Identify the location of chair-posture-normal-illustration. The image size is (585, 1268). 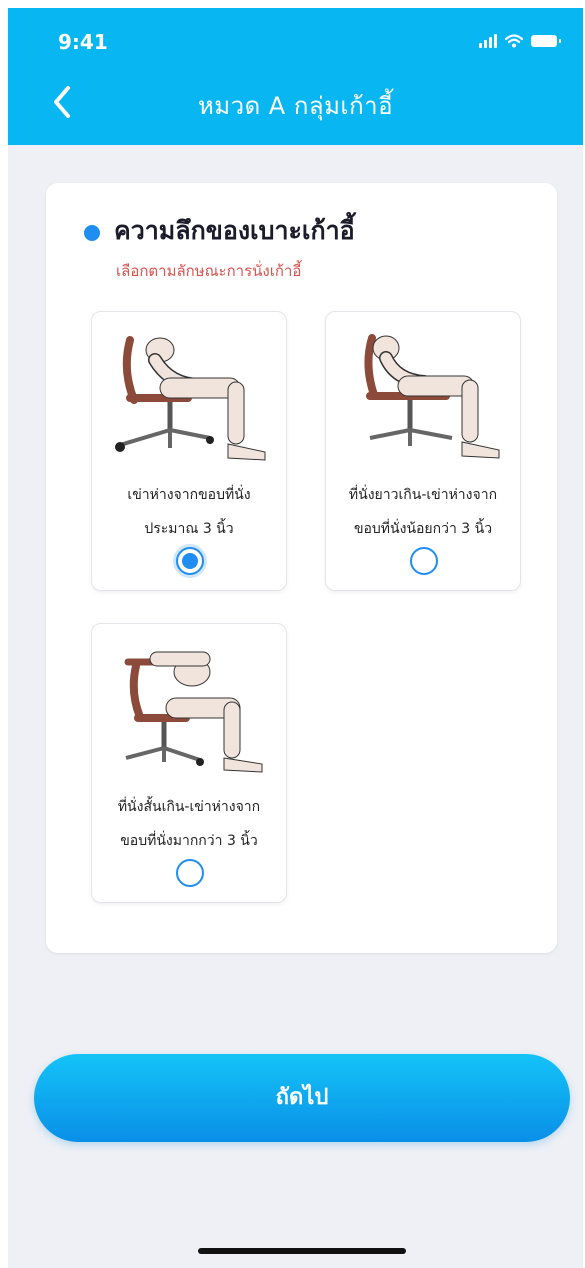
(190, 398).